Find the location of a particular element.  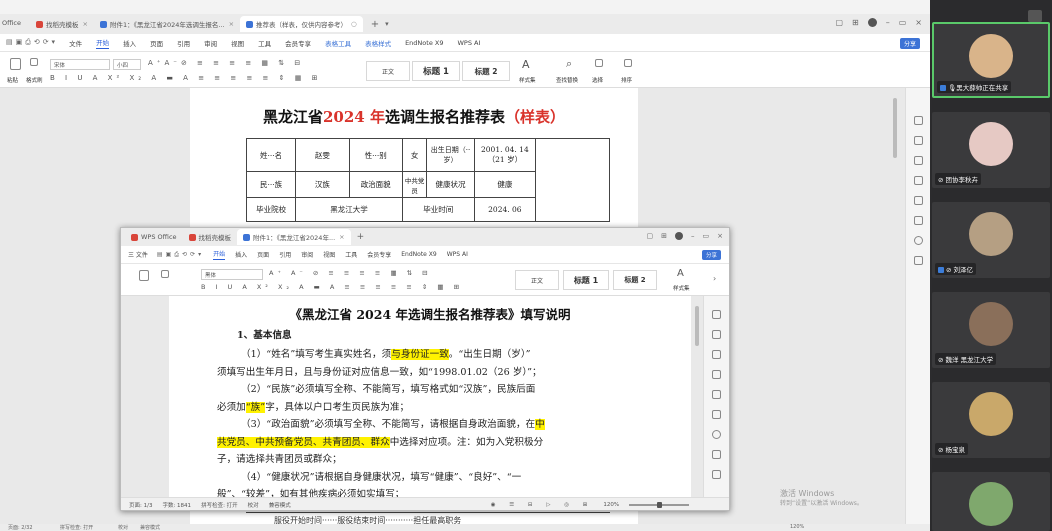

participant-tile: ⊘ 刘泽亿 is located at coordinates (991, 240).